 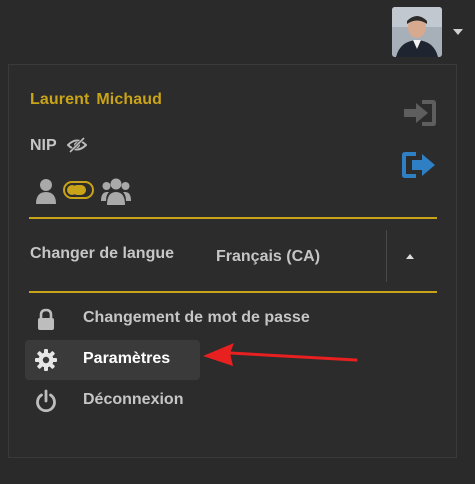 I want to click on power-icon, so click(x=46, y=401).